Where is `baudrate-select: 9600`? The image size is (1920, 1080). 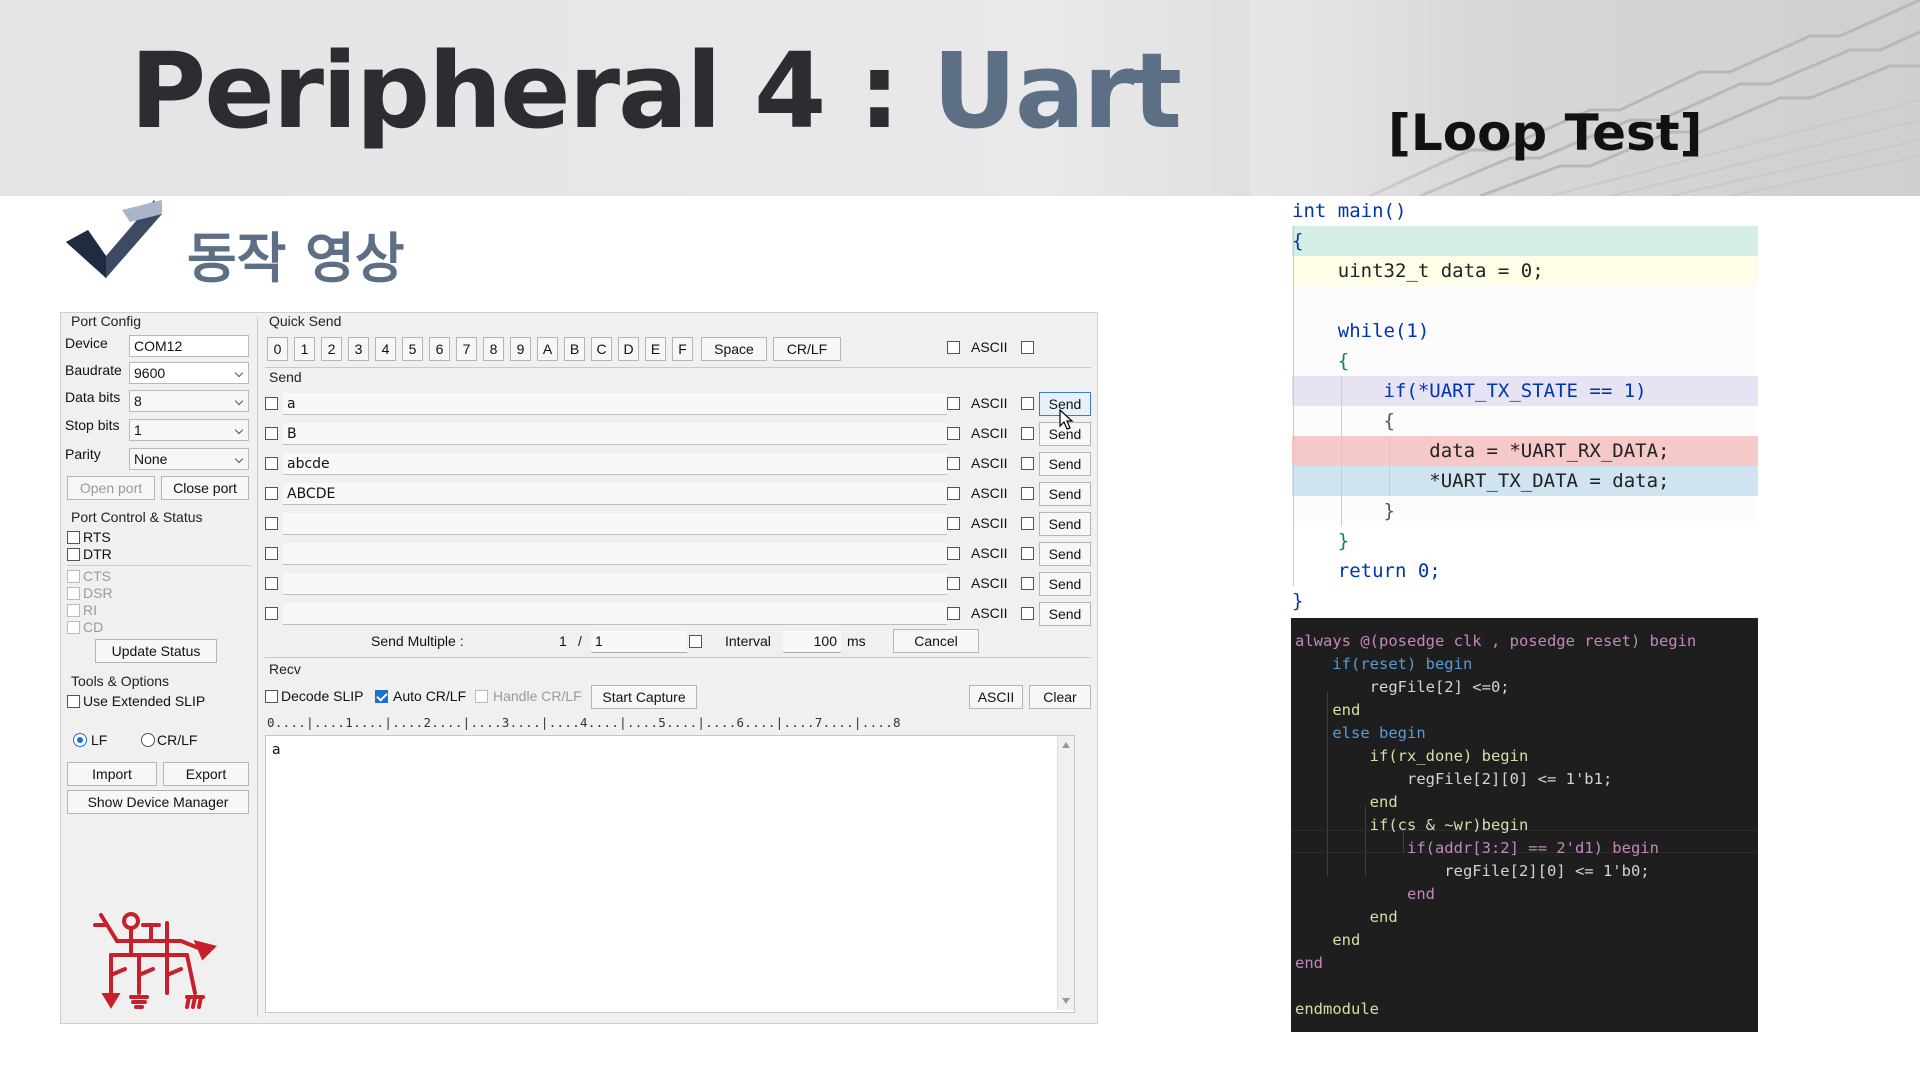 baudrate-select: 9600 is located at coordinates (189, 373).